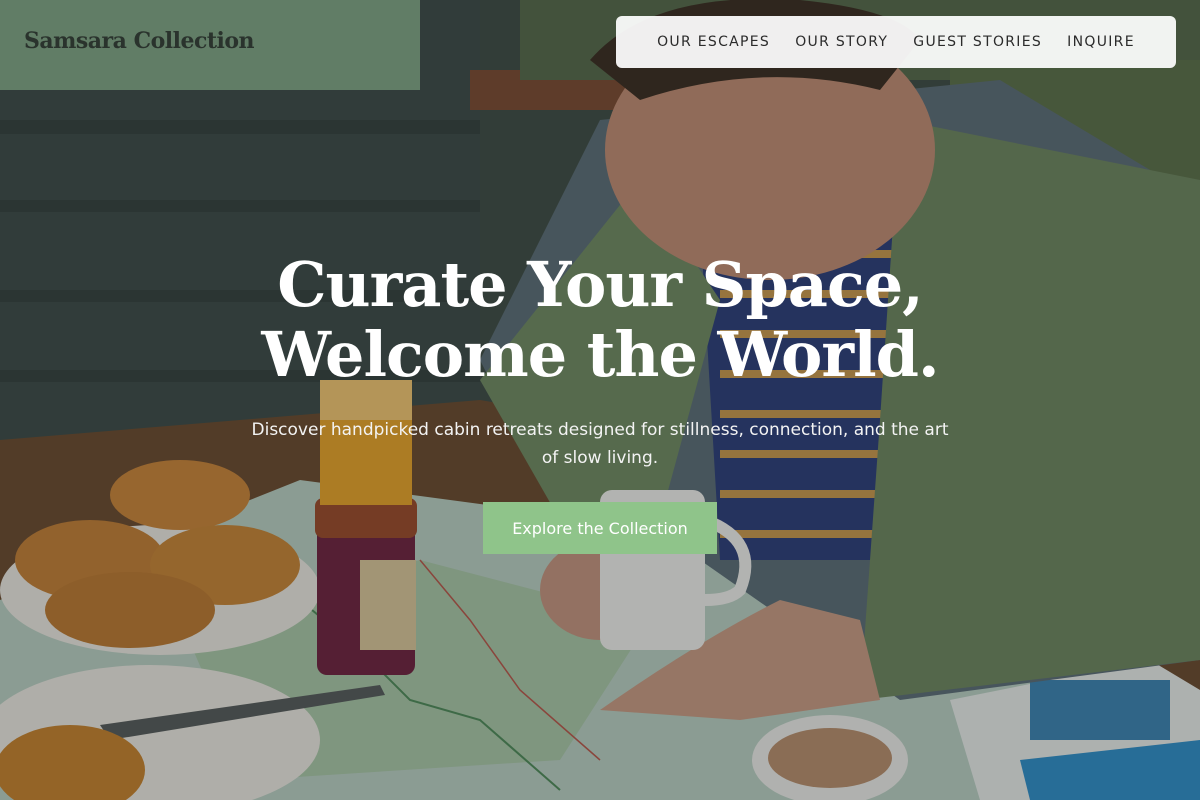 The image size is (1200, 800). Describe the element at coordinates (139, 41) in the screenshot. I see `brand-logo: Samsara Collection` at that location.